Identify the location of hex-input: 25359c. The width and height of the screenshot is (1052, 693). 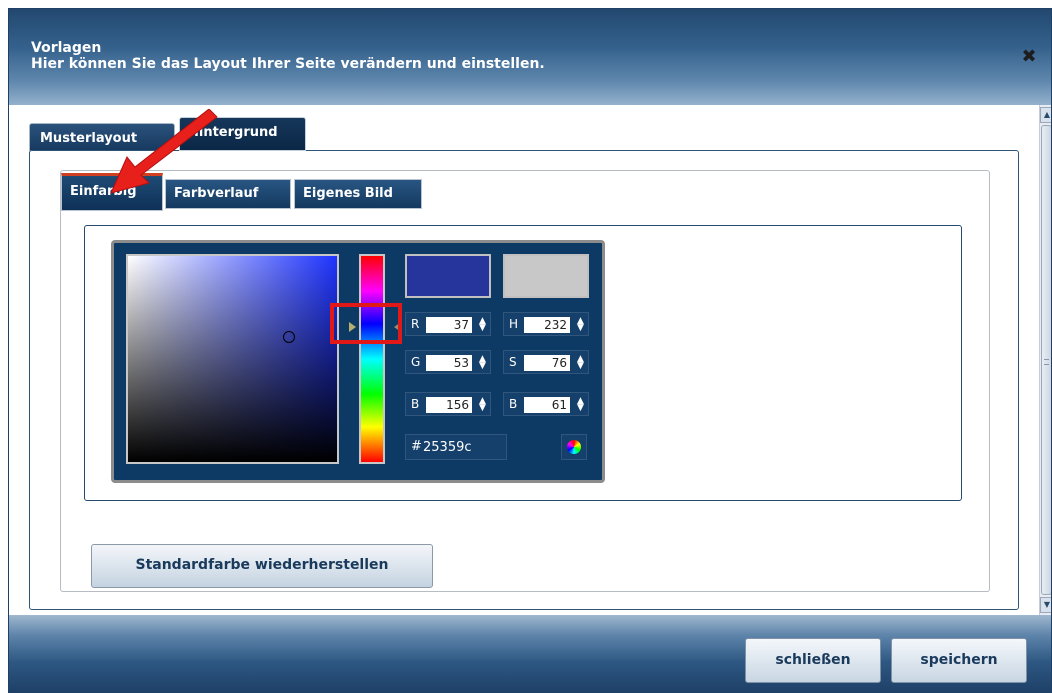
(460, 448).